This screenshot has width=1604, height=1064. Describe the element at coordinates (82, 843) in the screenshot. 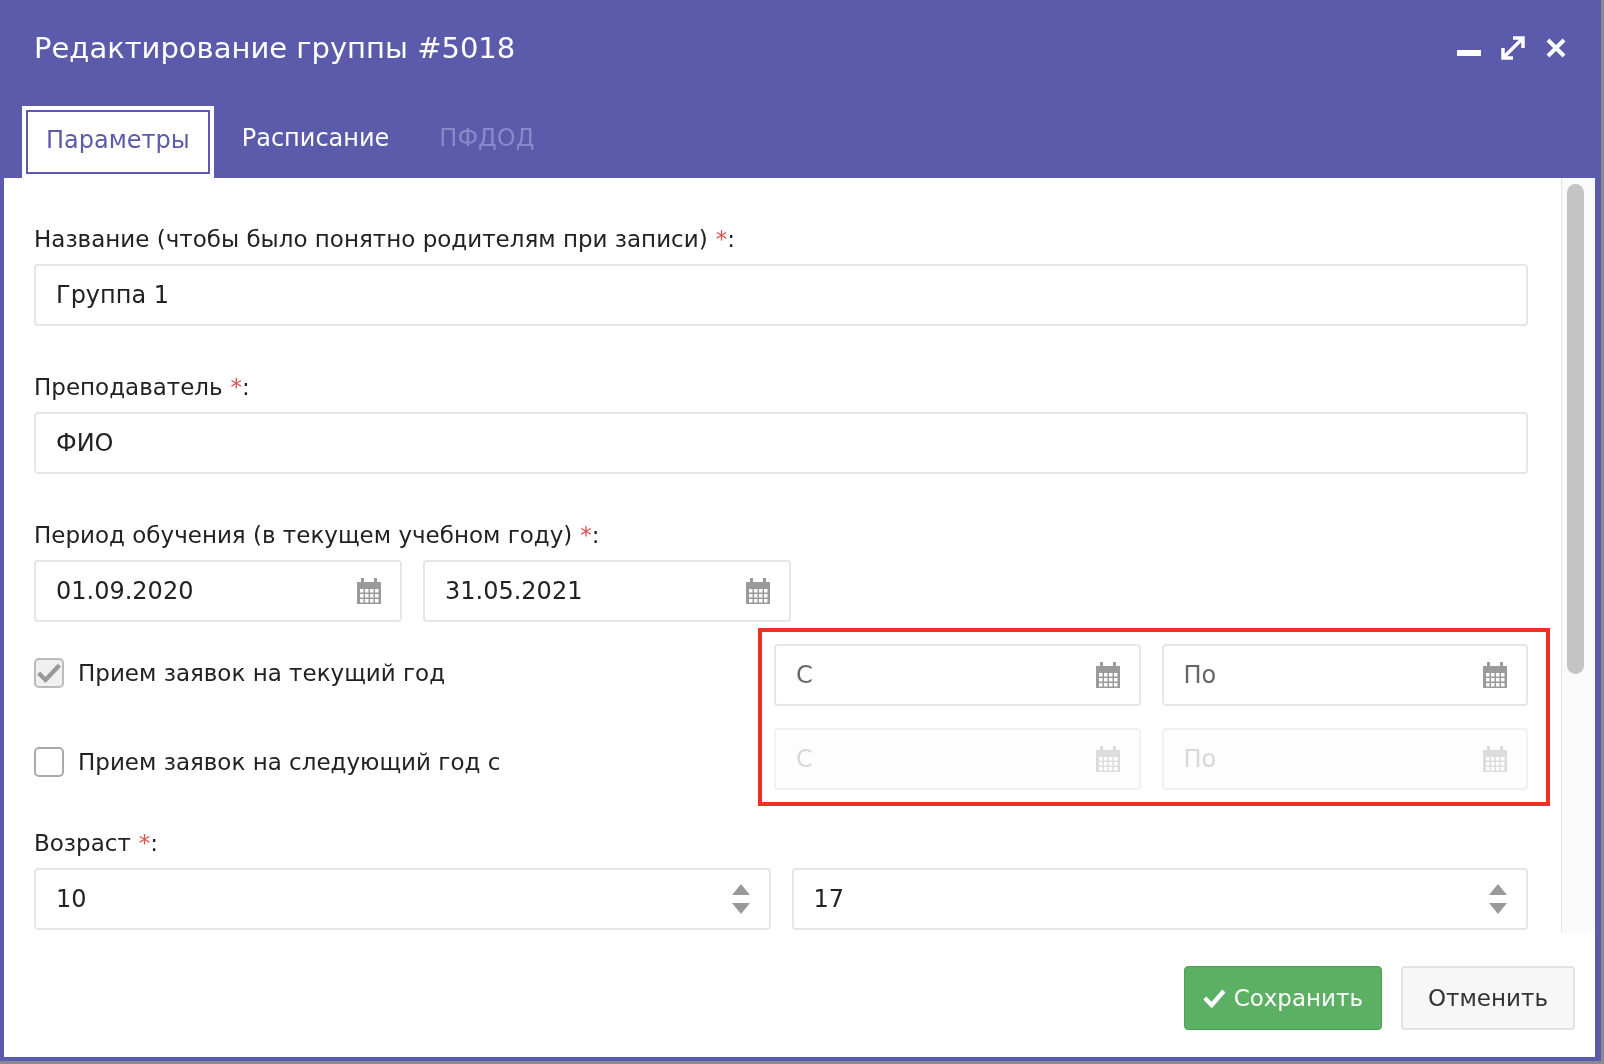

I see `field-label: Возраст` at that location.